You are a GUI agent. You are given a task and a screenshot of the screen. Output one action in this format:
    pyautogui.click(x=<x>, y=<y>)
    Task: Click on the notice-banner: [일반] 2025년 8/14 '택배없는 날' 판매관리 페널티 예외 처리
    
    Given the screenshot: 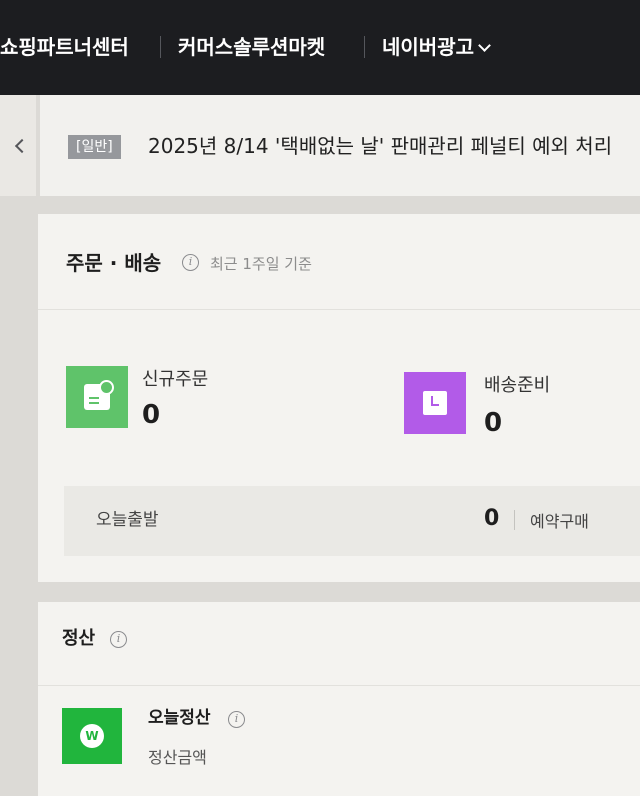 What is the action you would take?
    pyautogui.click(x=340, y=145)
    